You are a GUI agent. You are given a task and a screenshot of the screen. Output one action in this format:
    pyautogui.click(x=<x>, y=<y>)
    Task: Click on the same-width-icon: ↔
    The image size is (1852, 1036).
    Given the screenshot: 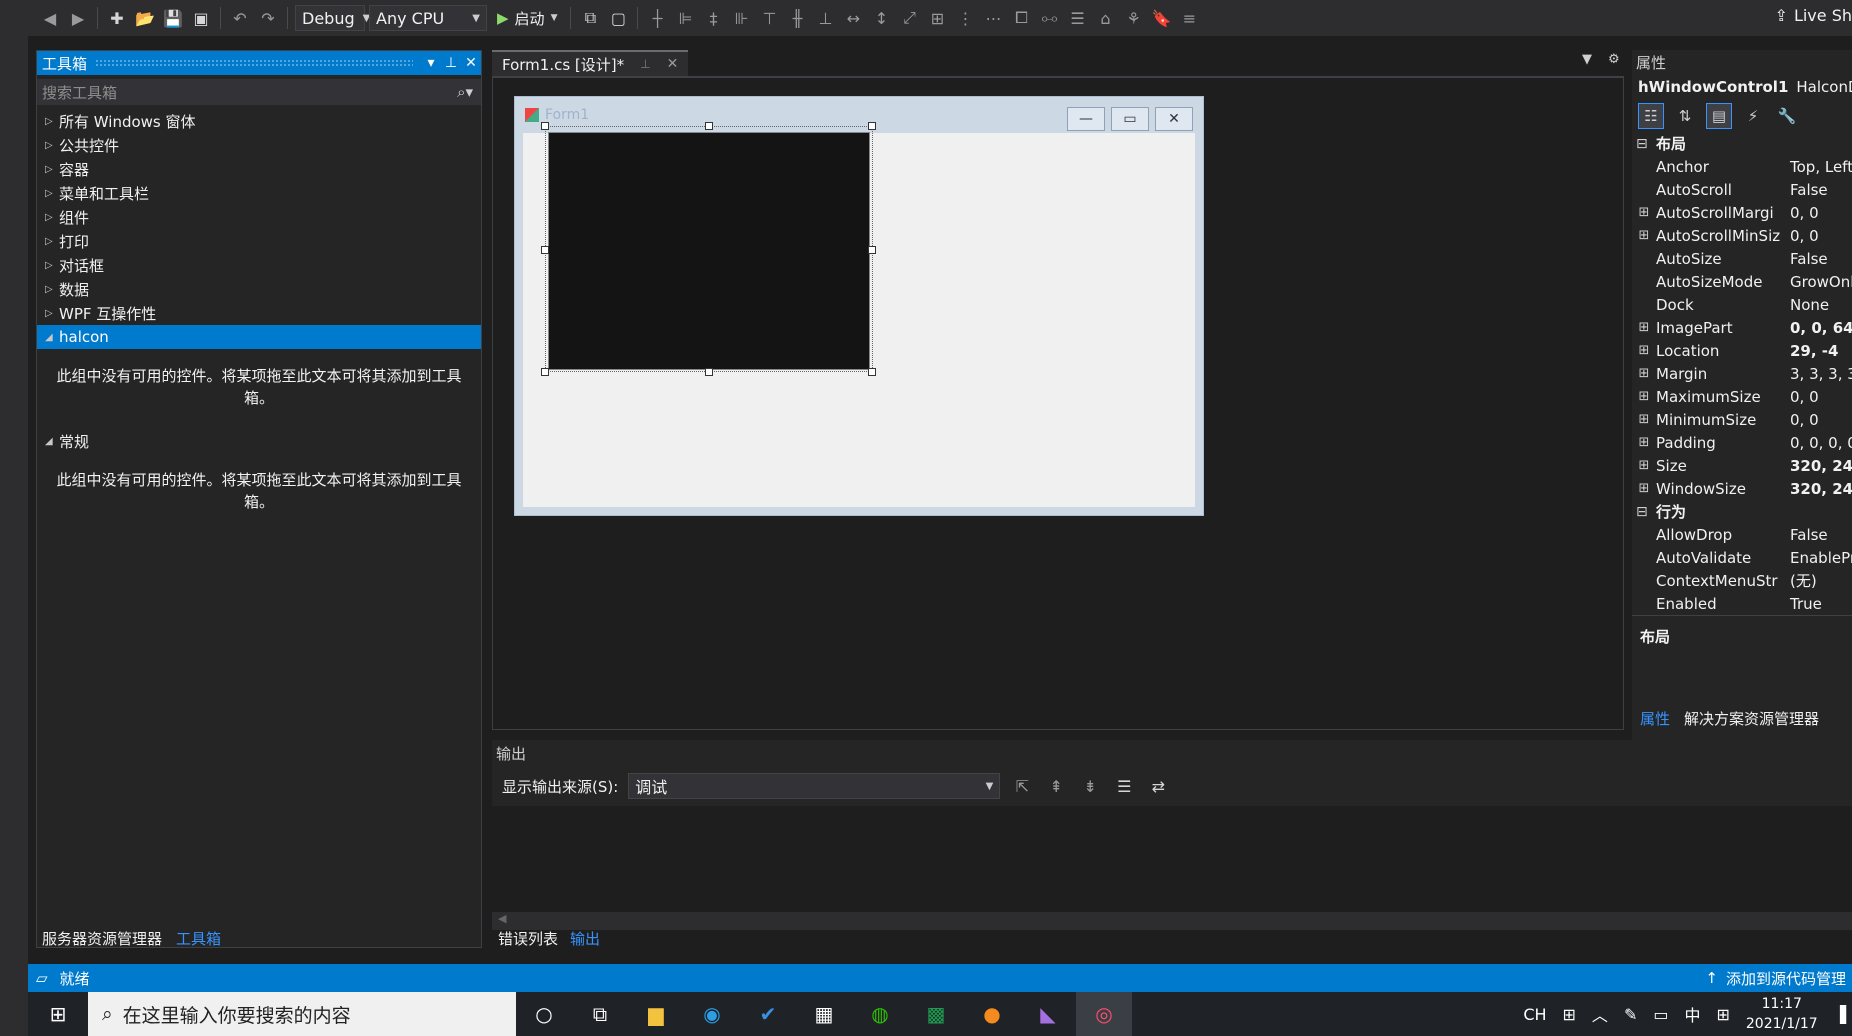 What is the action you would take?
    pyautogui.click(x=853, y=18)
    